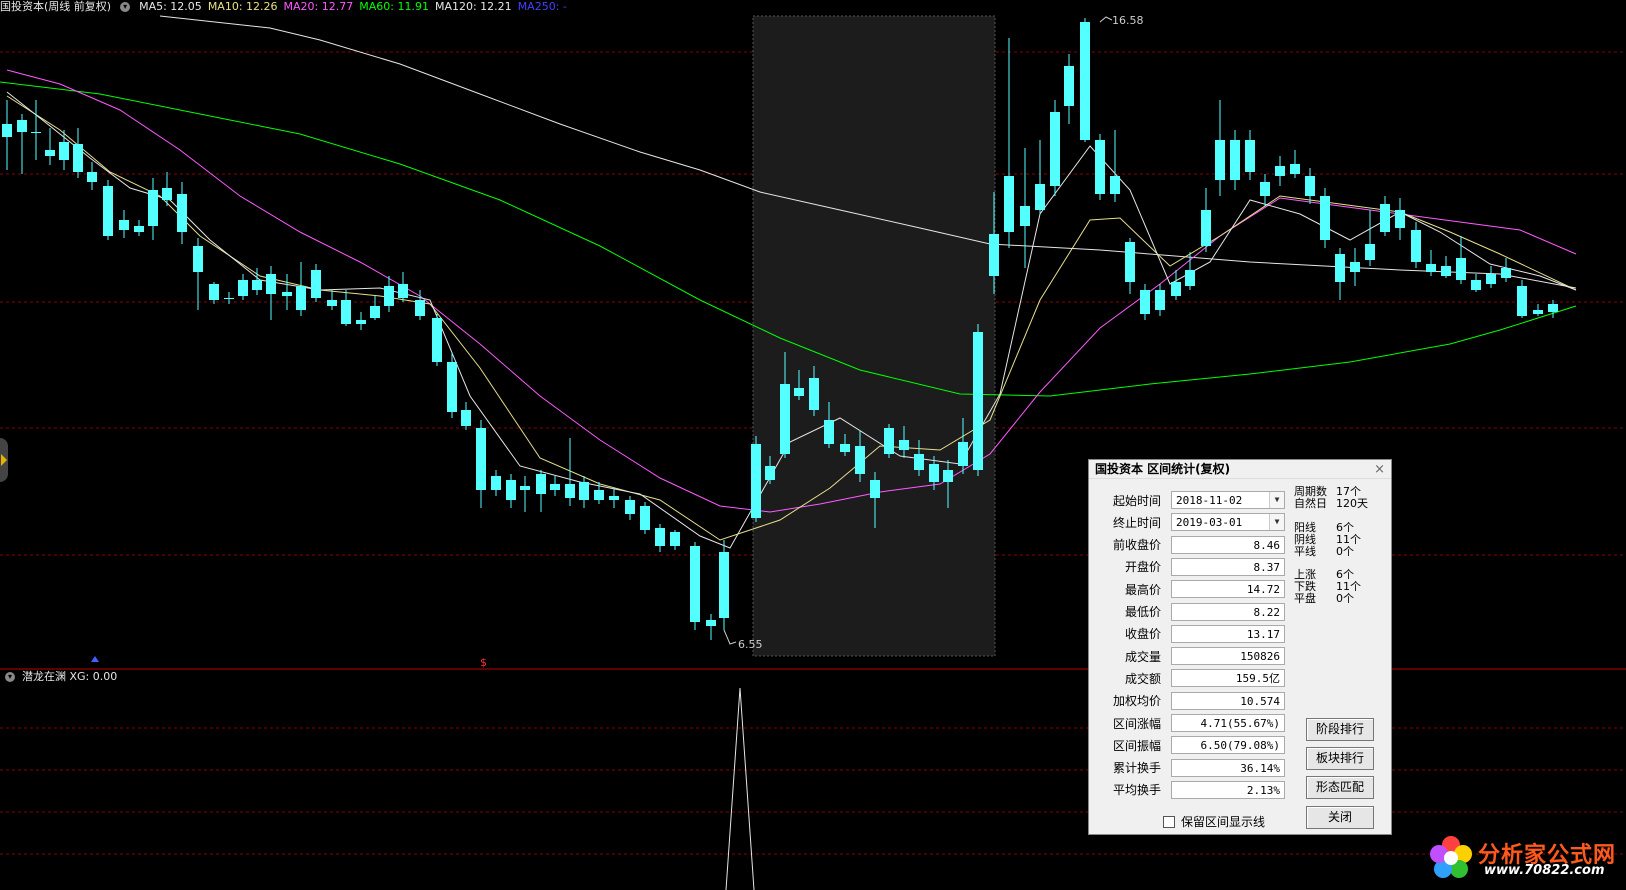 The image size is (1626, 890). I want to click on field-value: 2018-11-02, so click(1209, 500).